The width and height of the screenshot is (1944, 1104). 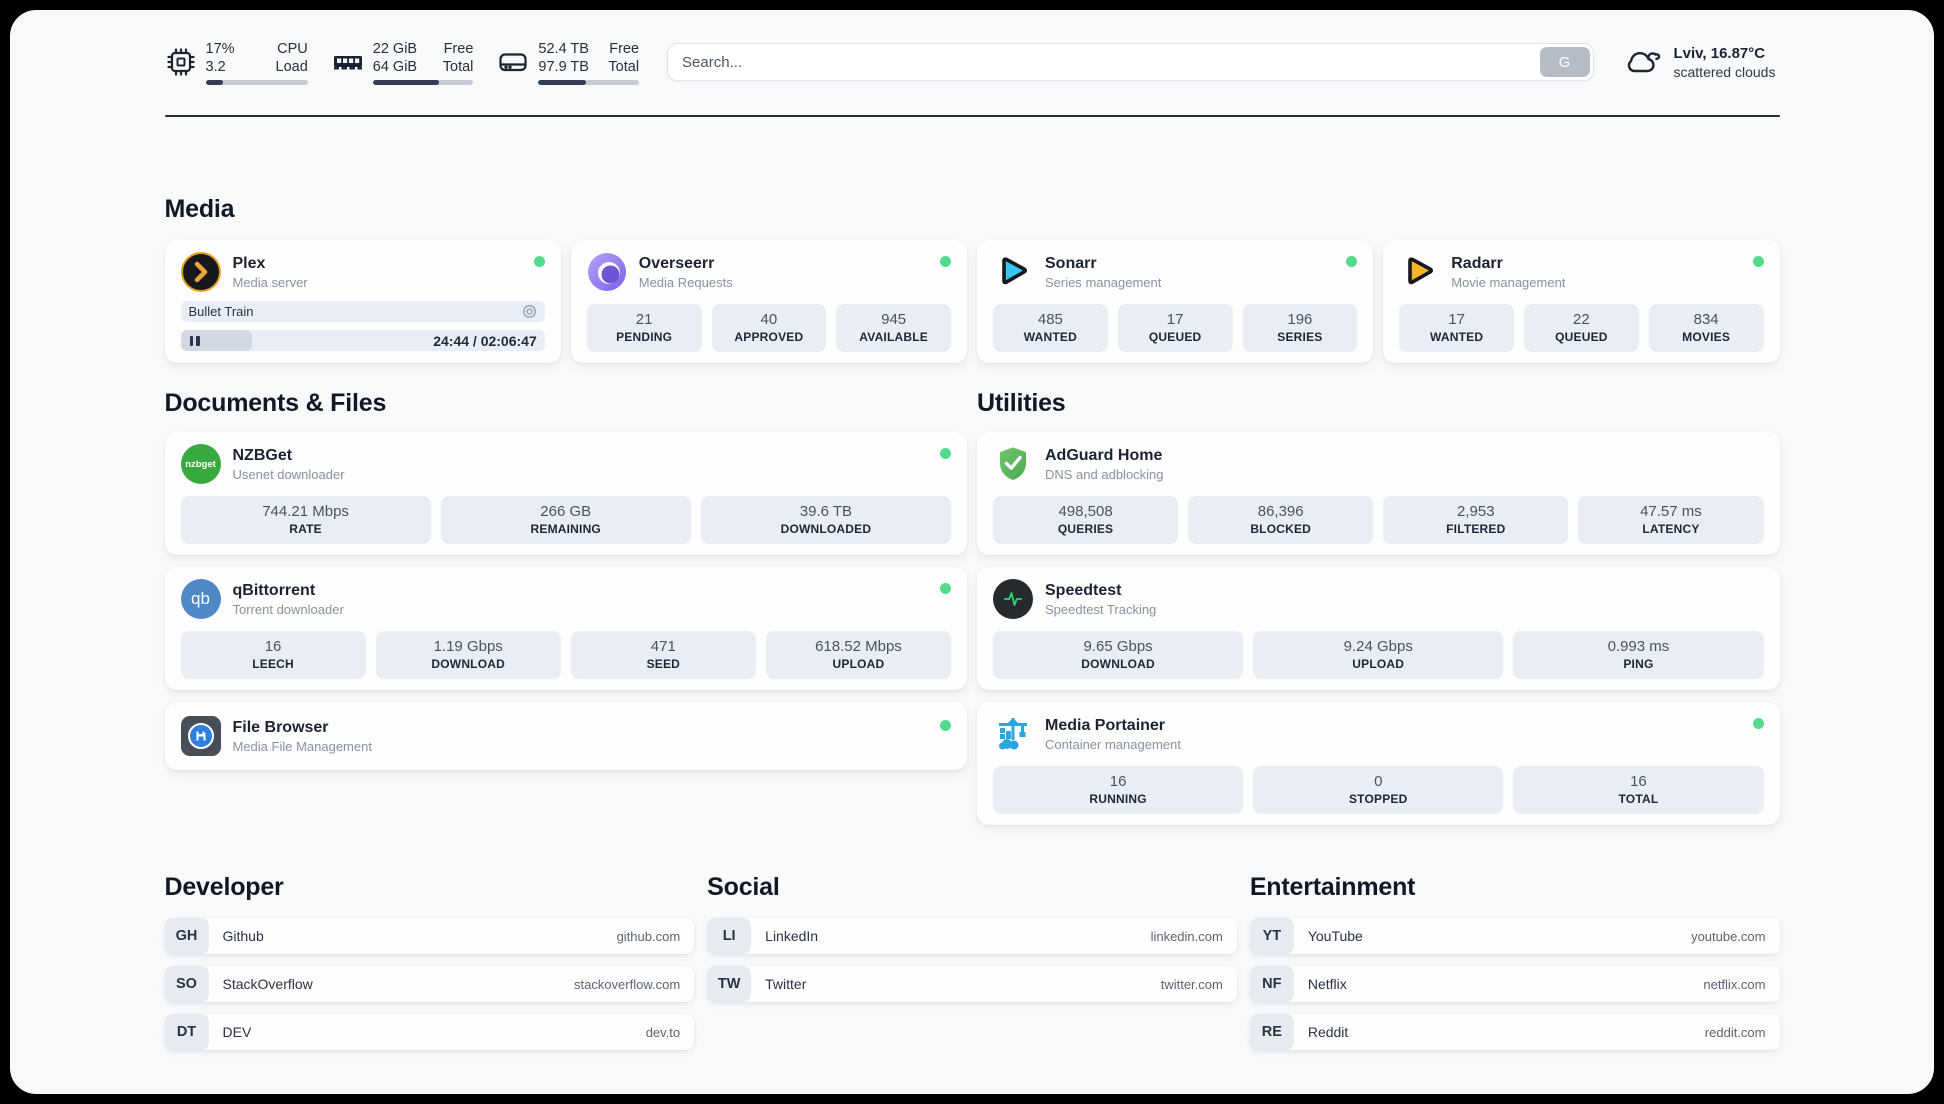 I want to click on playback-time: 24:44 / 02:06:47, so click(x=485, y=340).